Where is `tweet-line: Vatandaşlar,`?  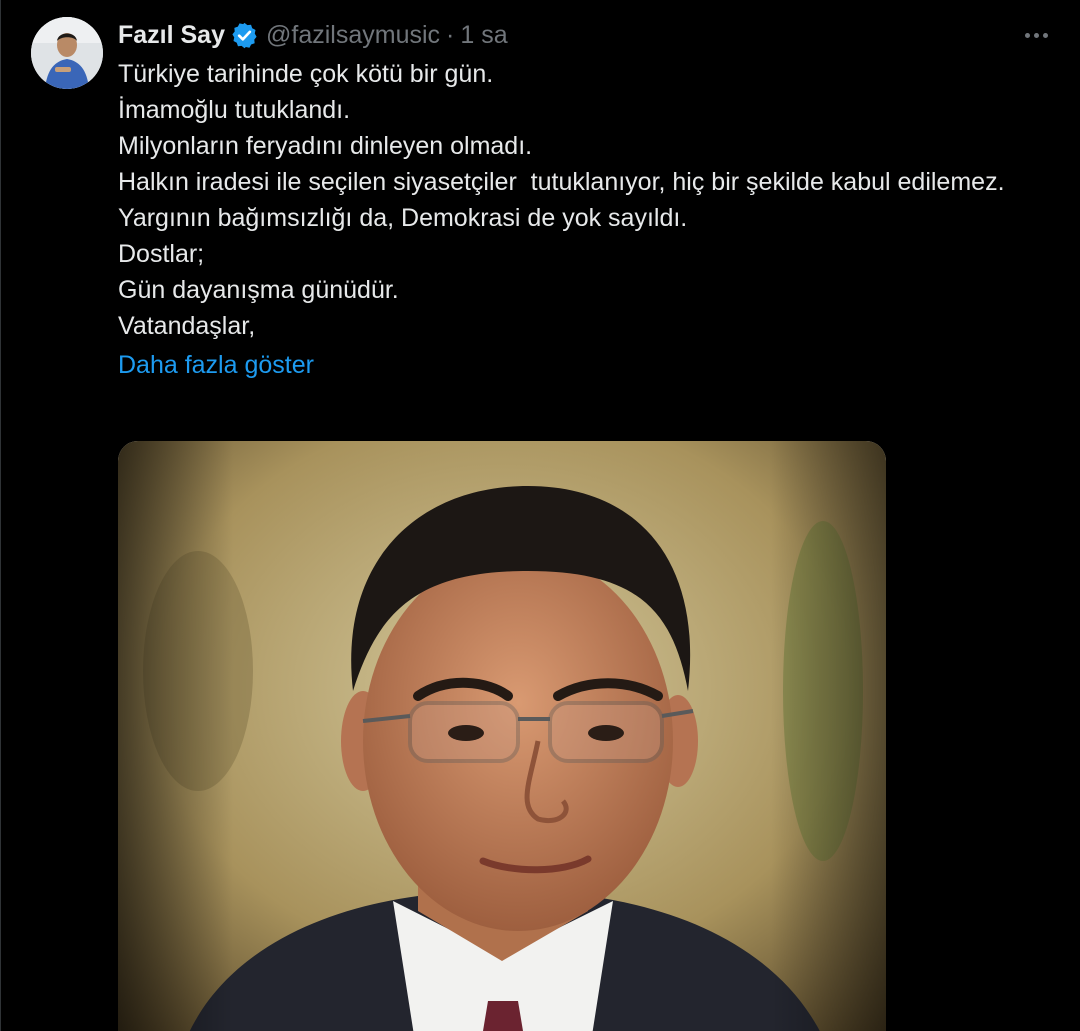
tweet-line: Vatandaşlar, is located at coordinates (187, 326).